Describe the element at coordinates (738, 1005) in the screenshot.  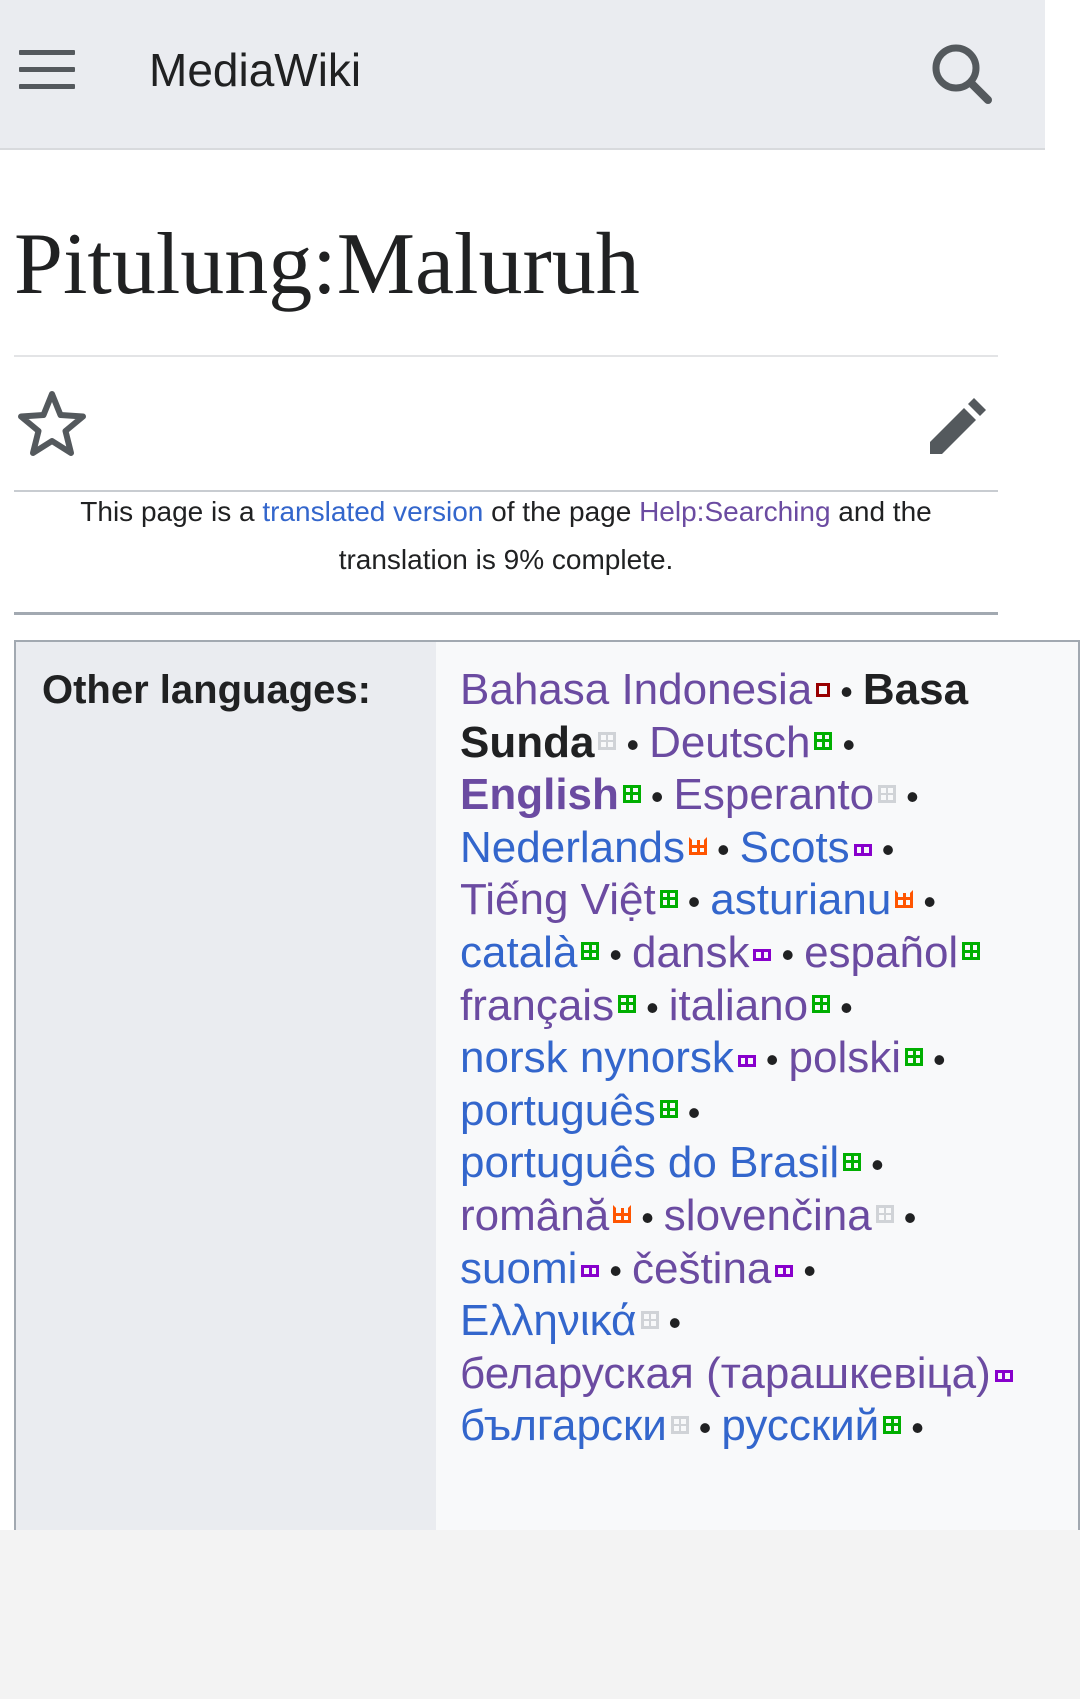
I see `language-link: italiano` at that location.